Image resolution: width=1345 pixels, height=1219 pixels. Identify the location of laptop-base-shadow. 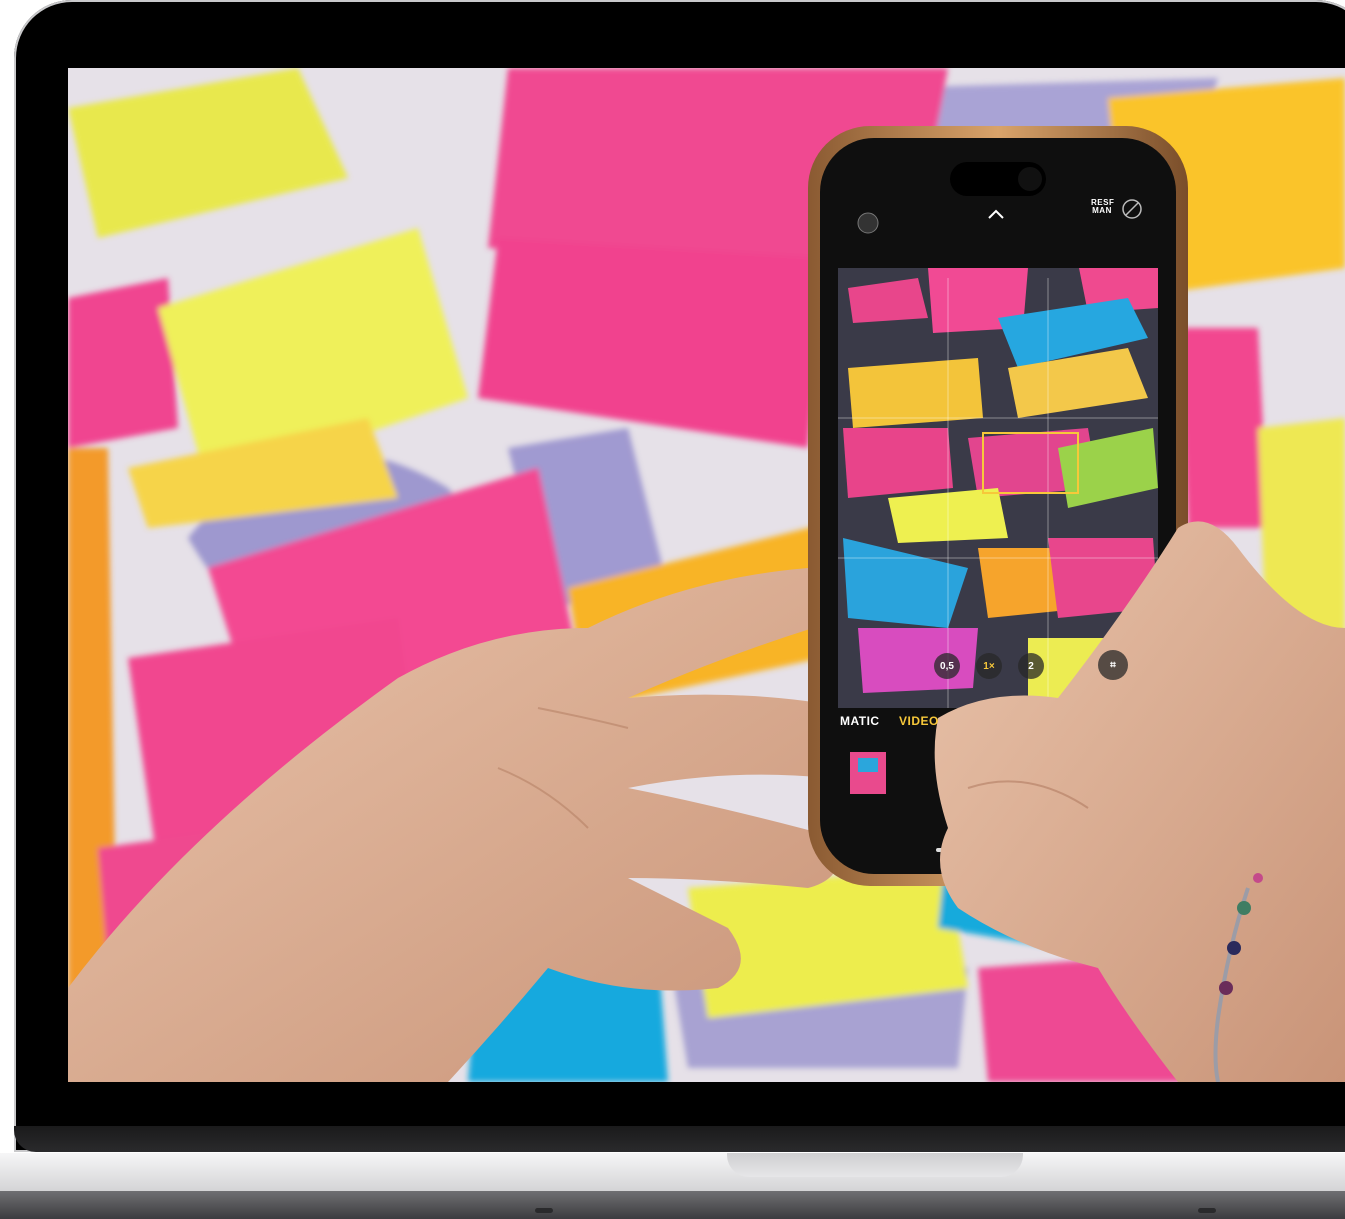
(672, 1205).